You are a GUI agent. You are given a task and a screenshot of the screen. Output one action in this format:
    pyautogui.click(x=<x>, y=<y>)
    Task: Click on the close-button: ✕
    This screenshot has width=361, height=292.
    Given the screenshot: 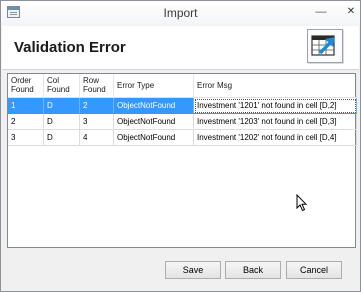 What is the action you would take?
    pyautogui.click(x=351, y=11)
    